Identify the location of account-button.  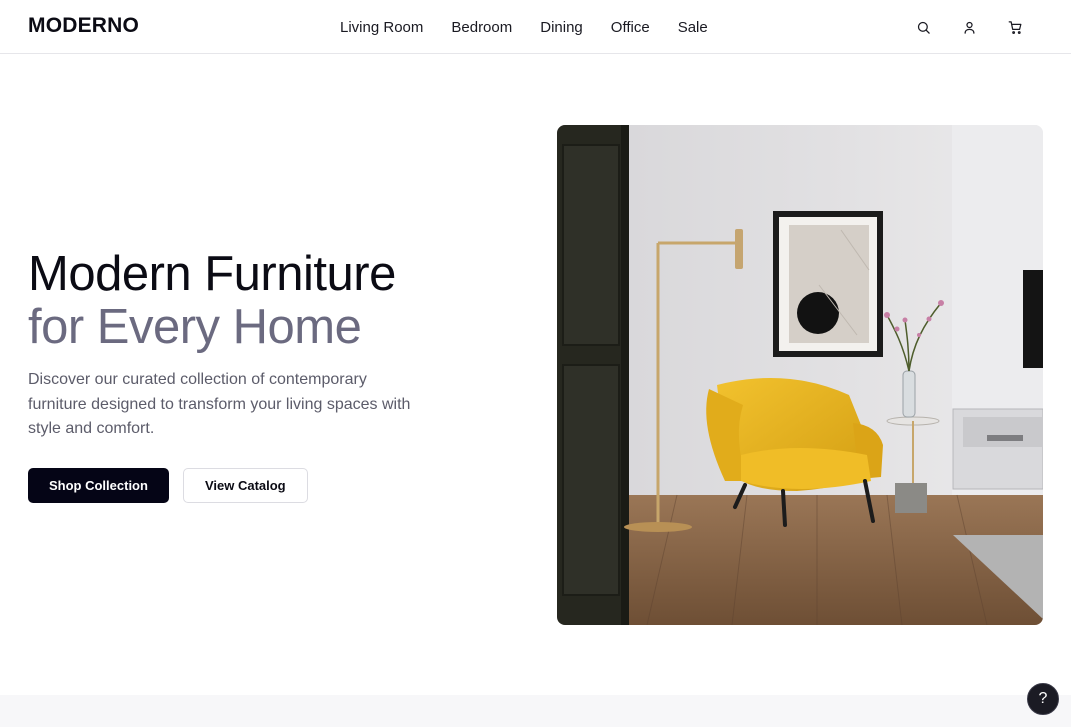
(969, 27).